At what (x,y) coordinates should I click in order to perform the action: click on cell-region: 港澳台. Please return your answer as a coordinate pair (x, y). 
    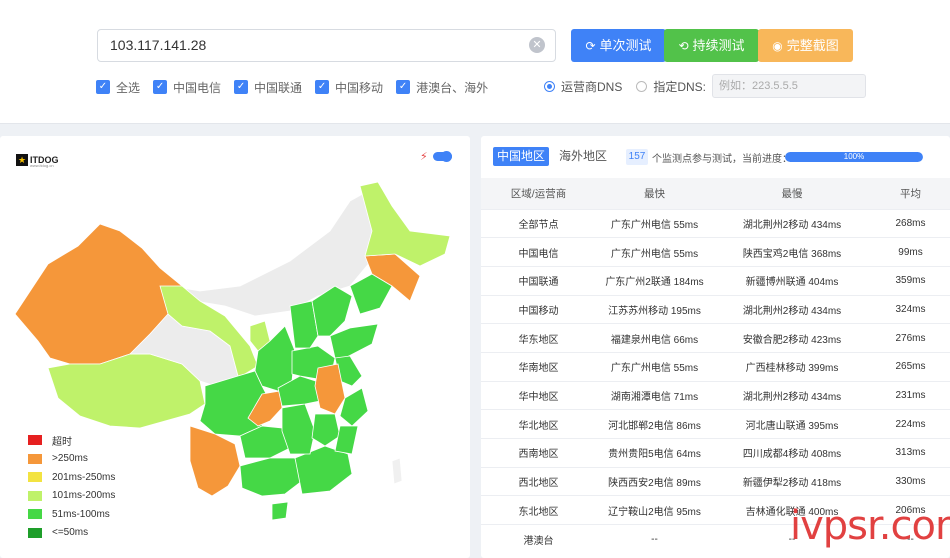
    Looking at the image, I should click on (538, 541).